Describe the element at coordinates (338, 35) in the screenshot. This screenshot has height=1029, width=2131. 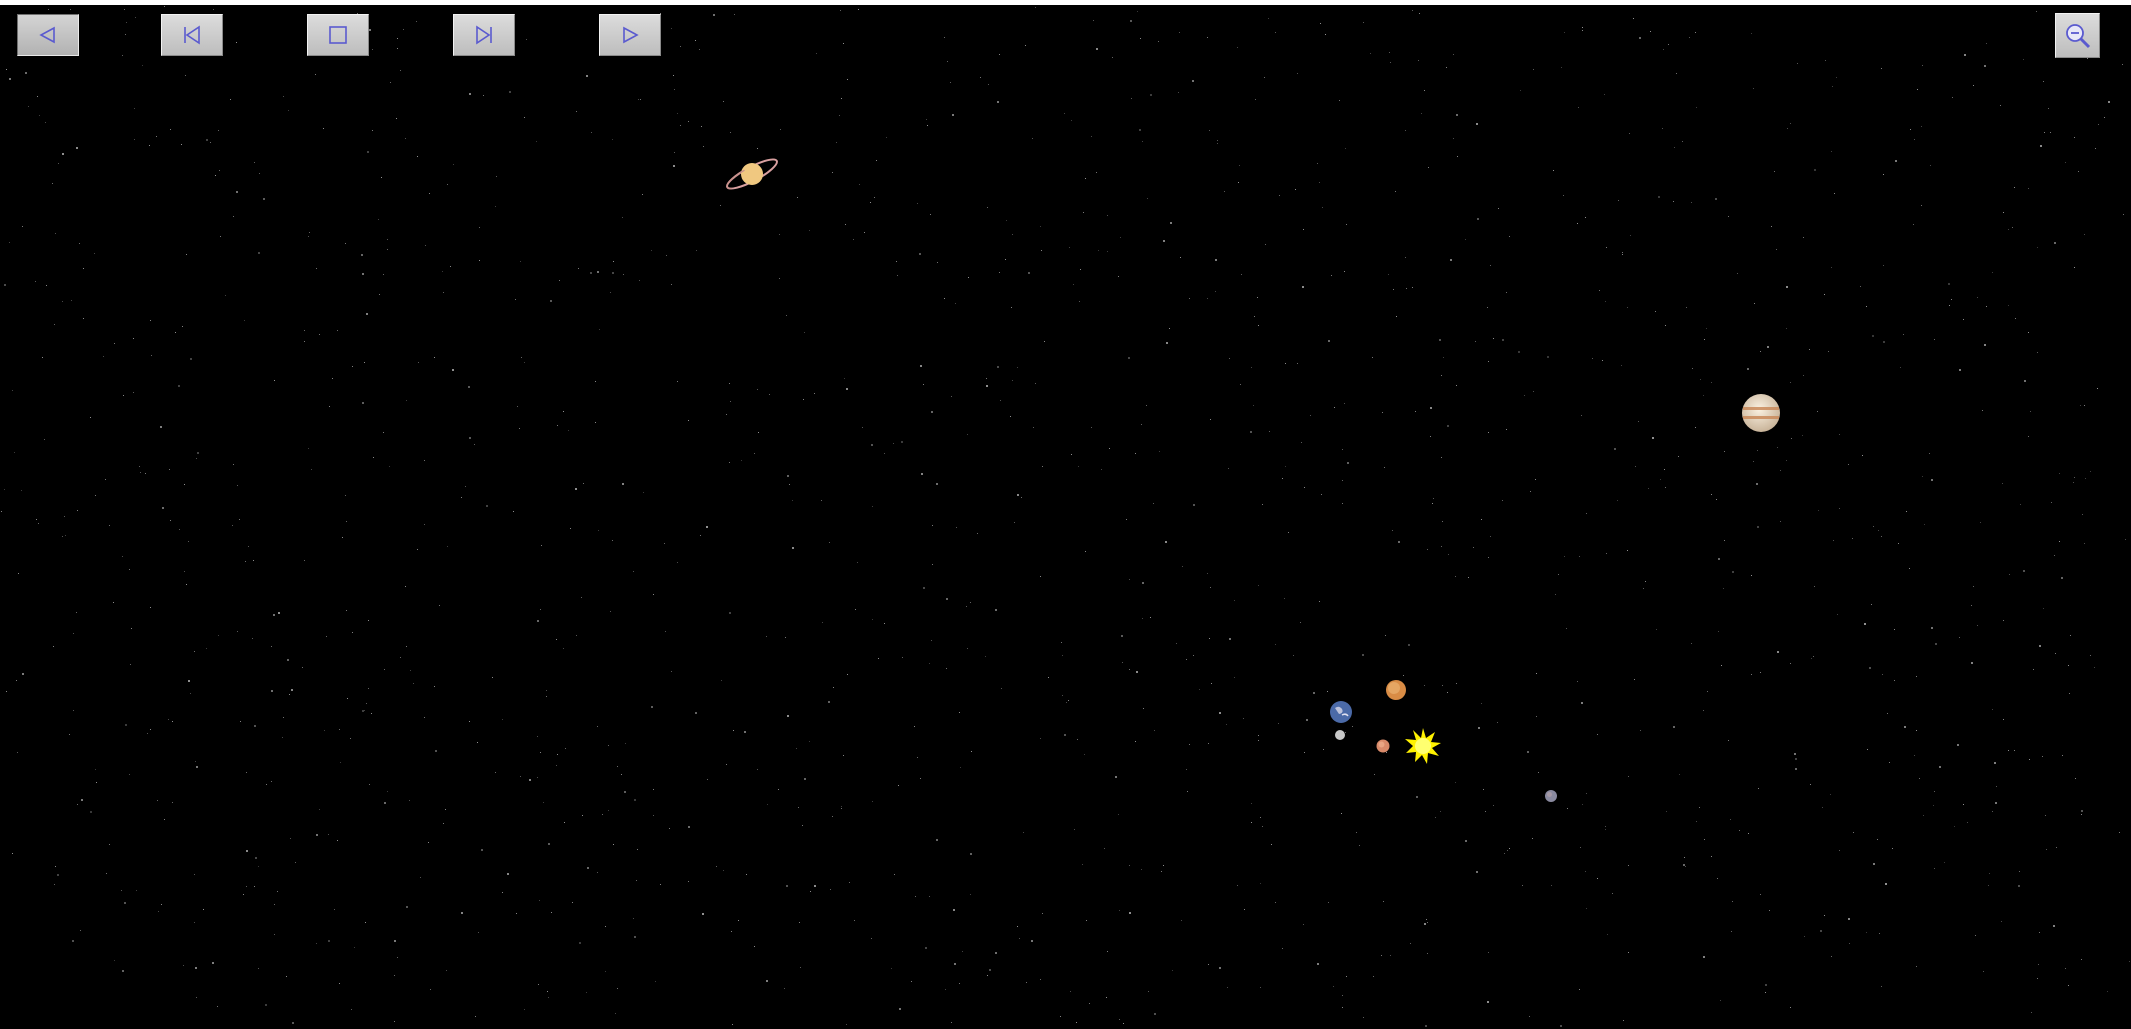
I see `stop-button` at that location.